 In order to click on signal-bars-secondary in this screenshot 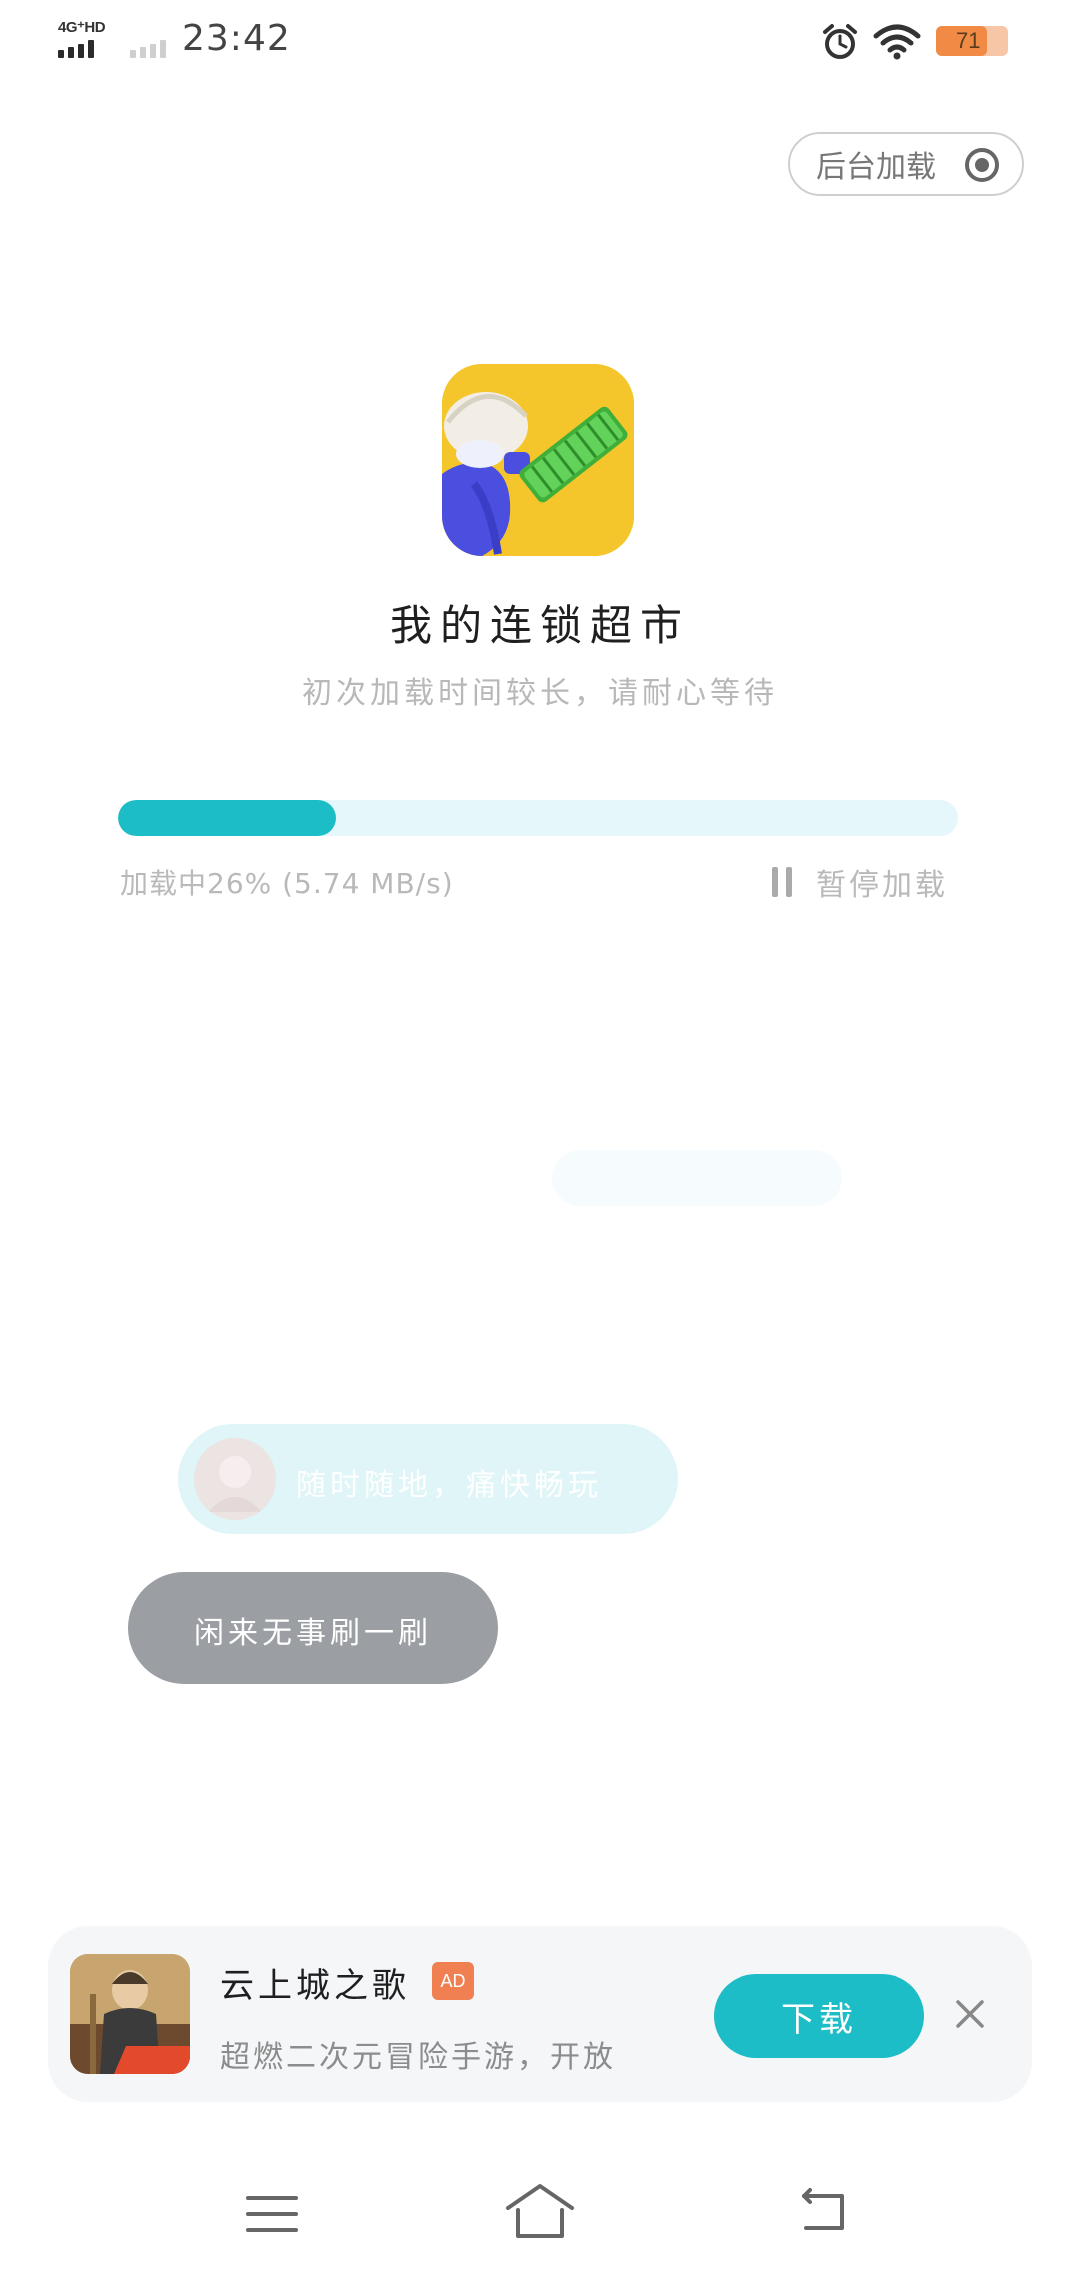, I will do `click(148, 49)`.